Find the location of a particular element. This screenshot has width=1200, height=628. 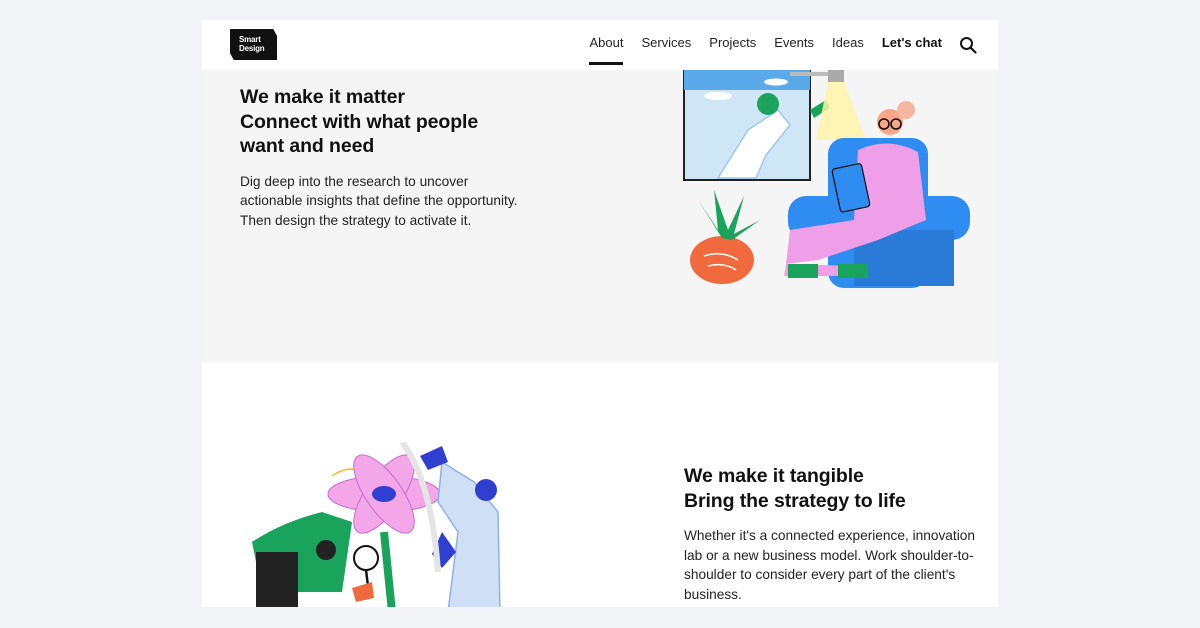

search-icon is located at coordinates (968, 45).